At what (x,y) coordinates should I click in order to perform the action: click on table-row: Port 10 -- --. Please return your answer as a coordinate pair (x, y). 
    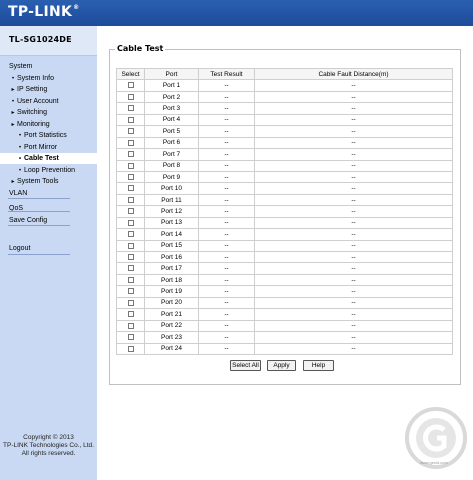
    Looking at the image, I should click on (284, 188).